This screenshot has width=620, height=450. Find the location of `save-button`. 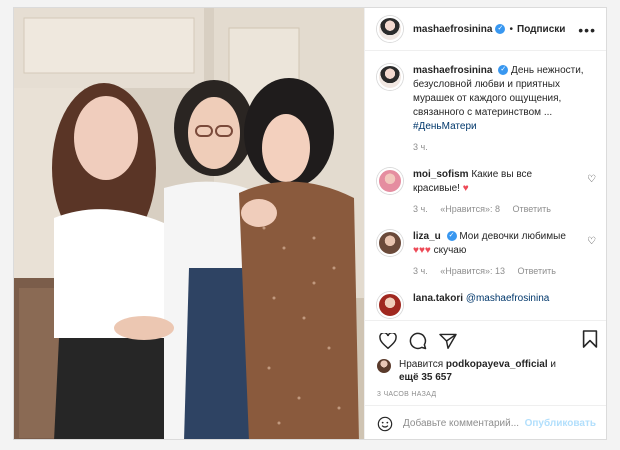

save-button is located at coordinates (590, 341).